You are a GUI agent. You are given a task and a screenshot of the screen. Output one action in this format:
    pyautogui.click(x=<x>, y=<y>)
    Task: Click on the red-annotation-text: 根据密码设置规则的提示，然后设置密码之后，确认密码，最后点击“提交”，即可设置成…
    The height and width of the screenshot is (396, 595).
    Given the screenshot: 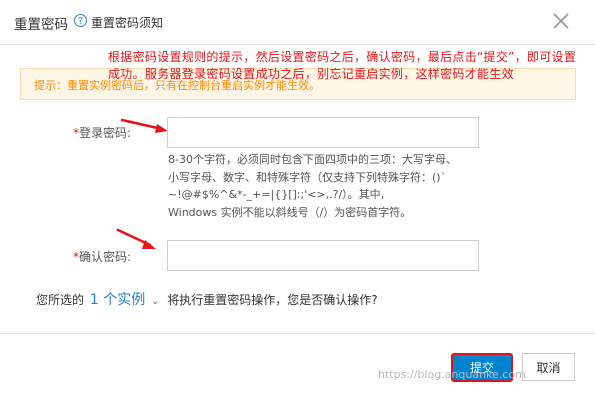 What is the action you would take?
    pyautogui.click(x=342, y=65)
    